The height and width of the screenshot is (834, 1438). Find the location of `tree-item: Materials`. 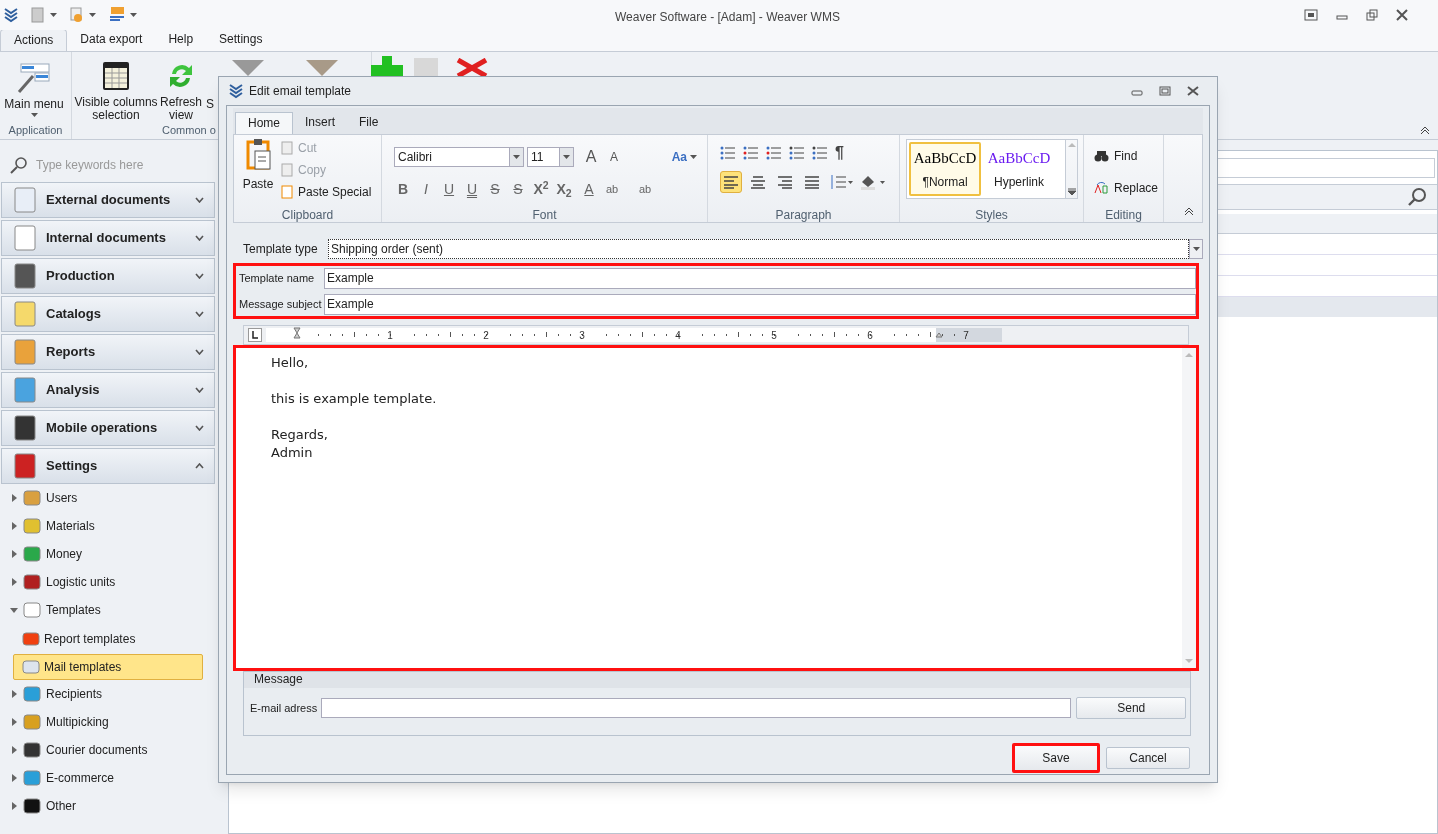

tree-item: Materials is located at coordinates (70, 526).